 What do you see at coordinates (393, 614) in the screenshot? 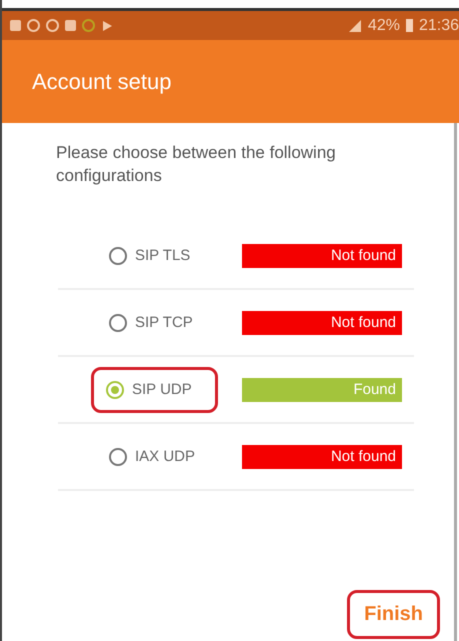
I see `finish-button: Finish` at bounding box center [393, 614].